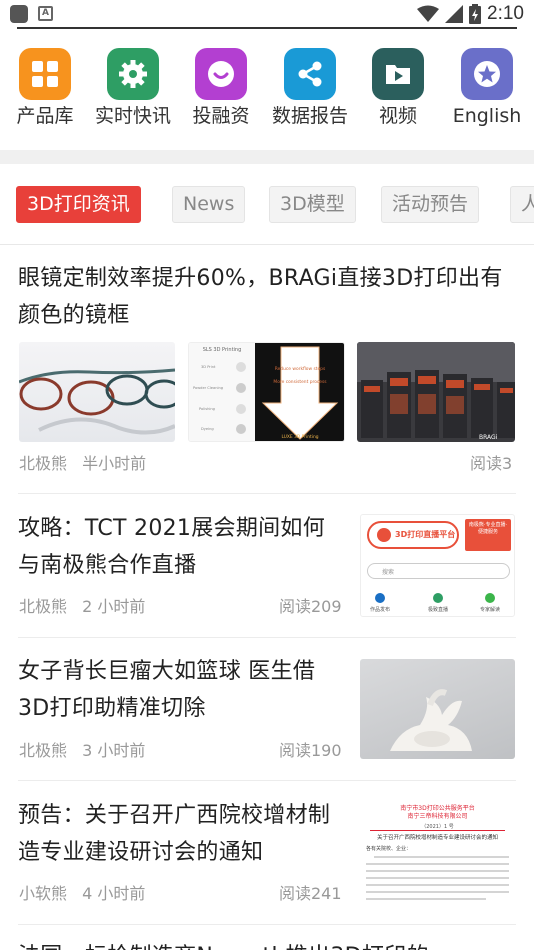 The image size is (534, 950). Describe the element at coordinates (437, 610) in the screenshot. I see `menu-label: 极致直播` at that location.